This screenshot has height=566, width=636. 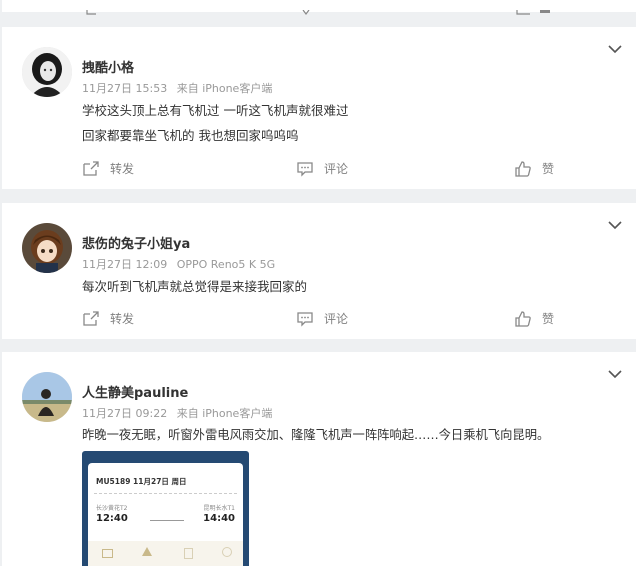 What do you see at coordinates (165, 493) in the screenshot?
I see `divider` at bounding box center [165, 493].